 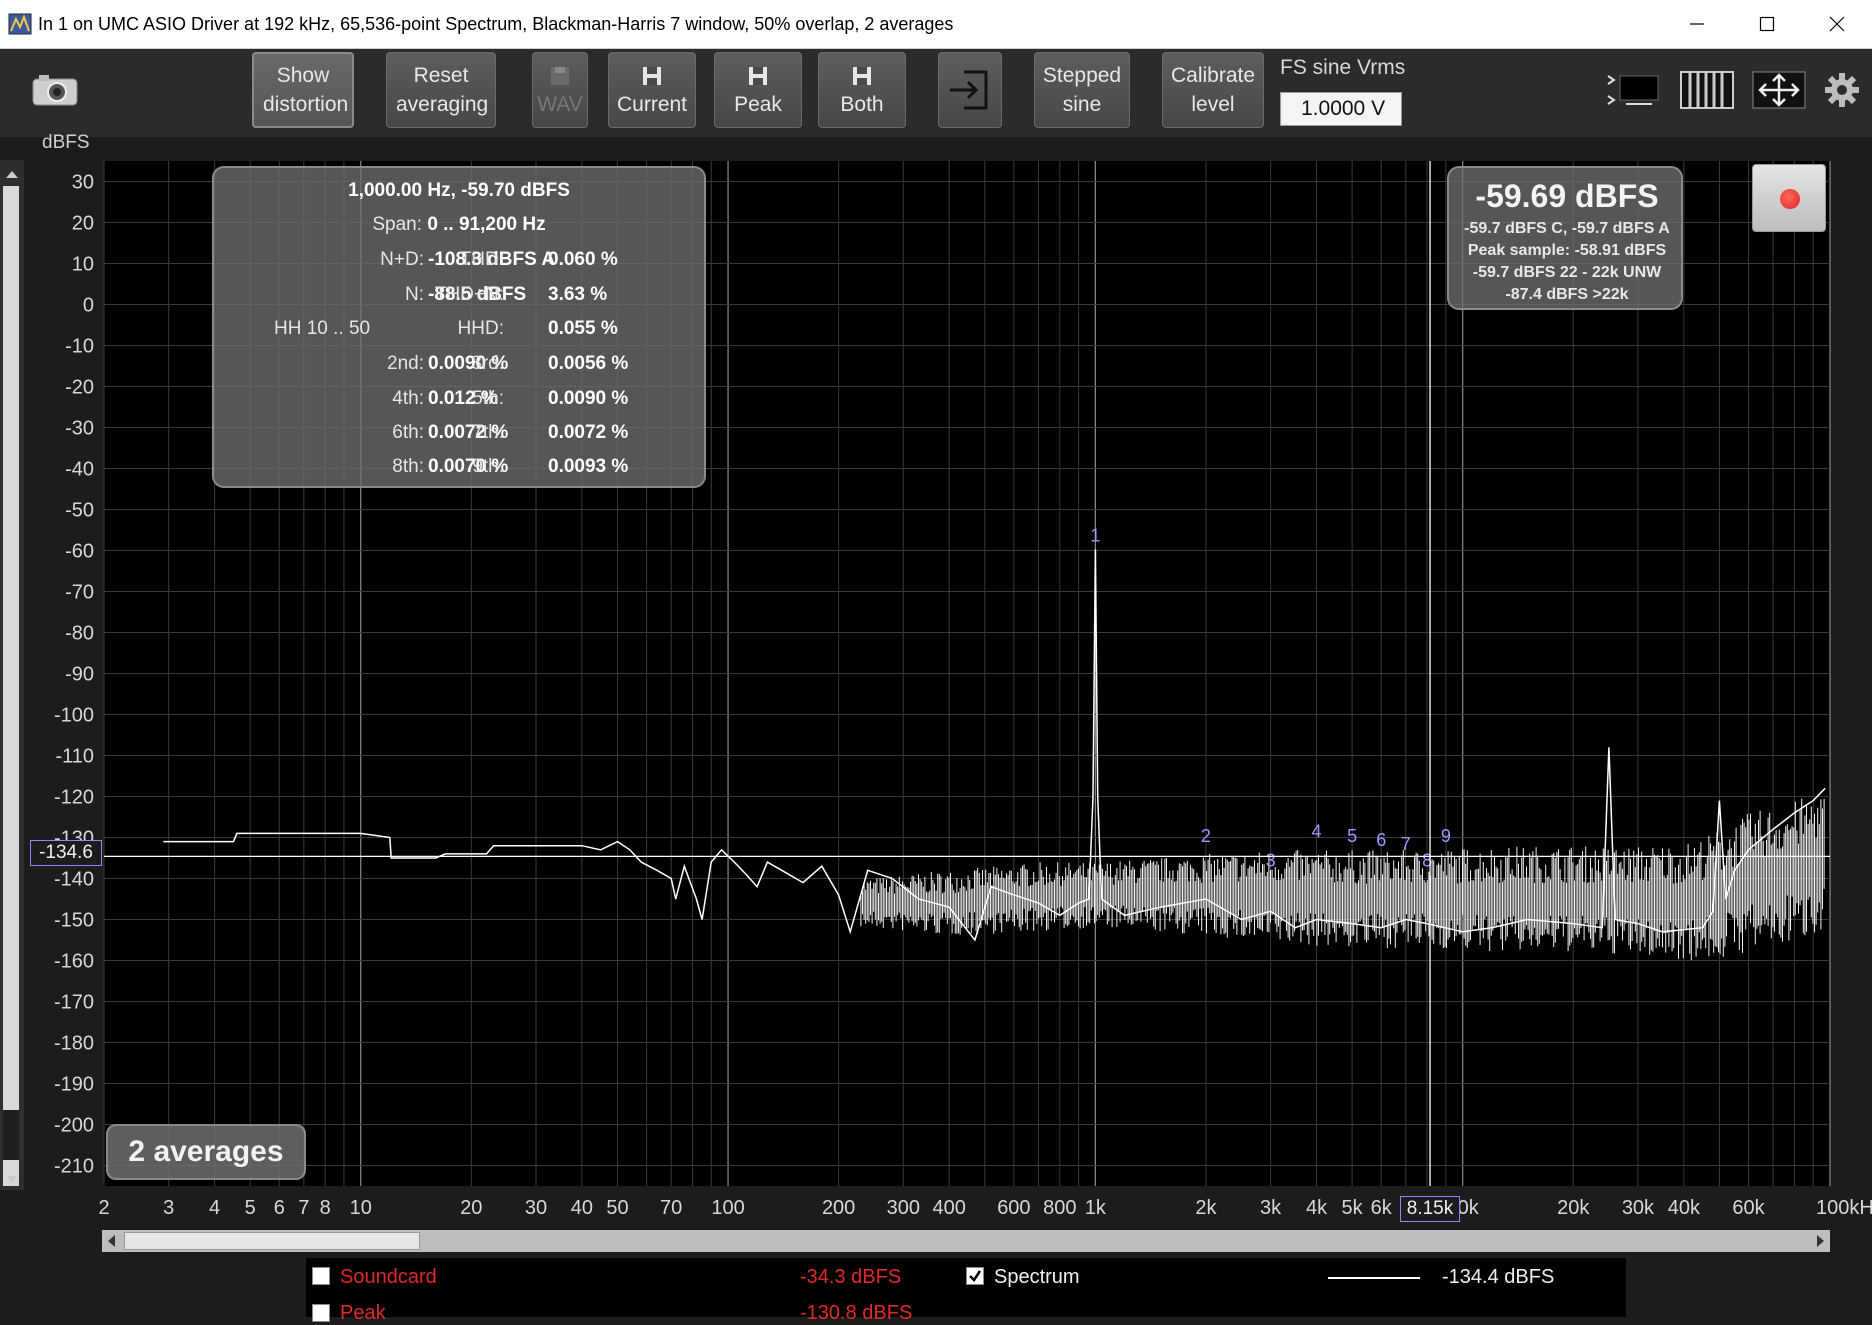 I want to click on h5-value: 0.0090 %, so click(x=588, y=398).